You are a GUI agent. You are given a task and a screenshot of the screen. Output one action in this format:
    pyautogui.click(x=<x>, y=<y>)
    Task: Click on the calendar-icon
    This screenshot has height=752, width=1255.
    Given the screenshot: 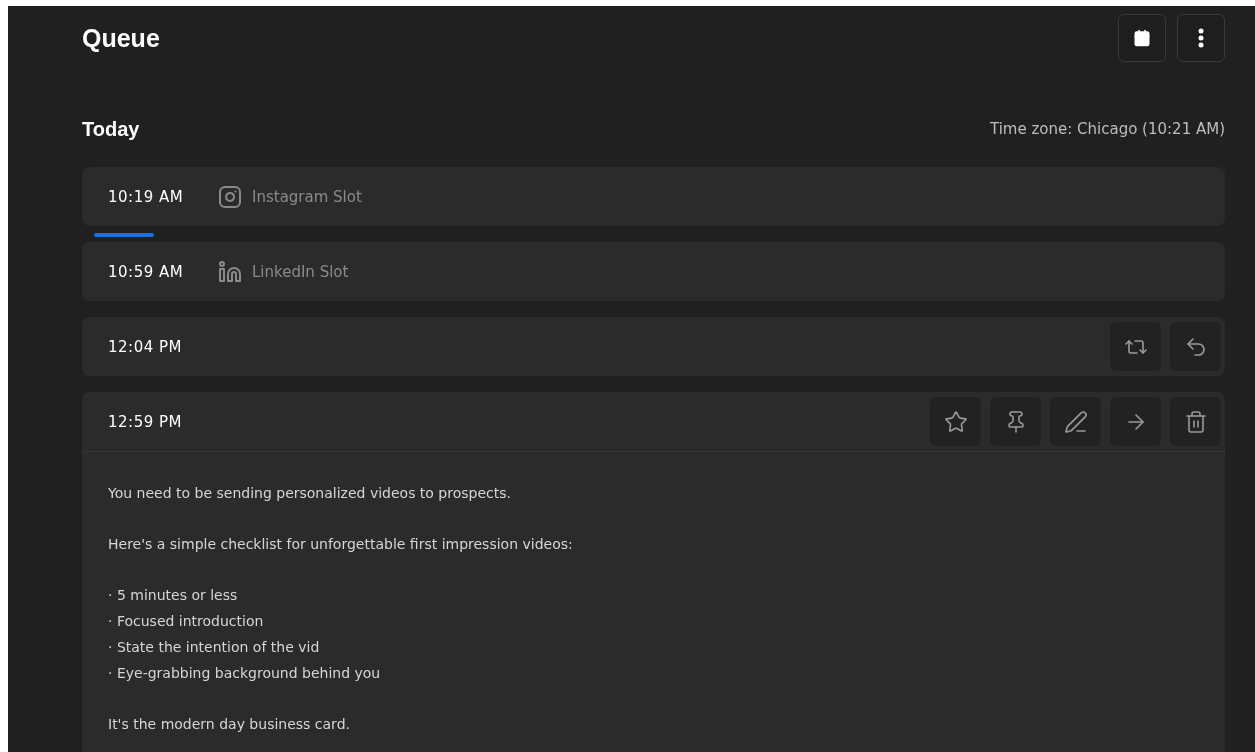 What is the action you would take?
    pyautogui.click(x=1142, y=38)
    